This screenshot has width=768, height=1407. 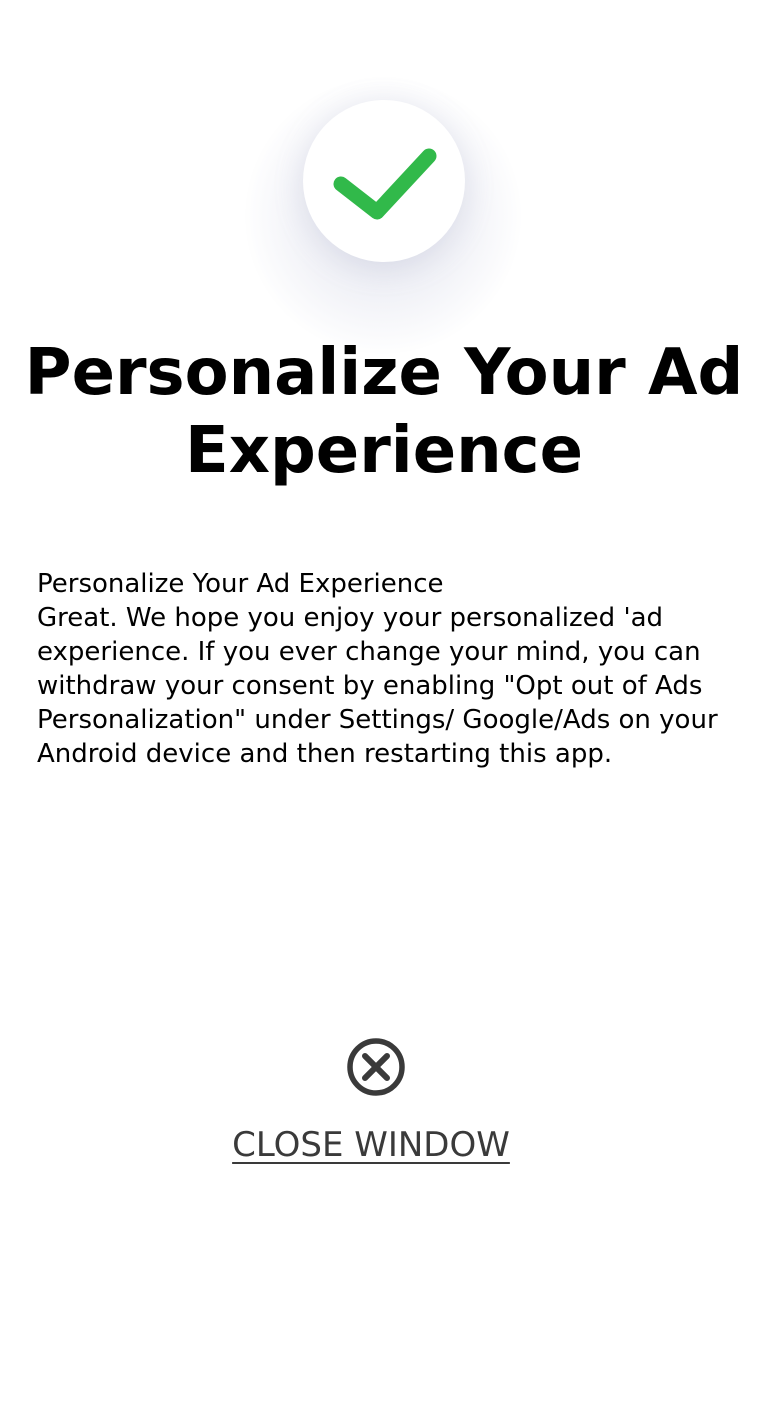 I want to click on checkmark-icon, so click(x=385, y=184).